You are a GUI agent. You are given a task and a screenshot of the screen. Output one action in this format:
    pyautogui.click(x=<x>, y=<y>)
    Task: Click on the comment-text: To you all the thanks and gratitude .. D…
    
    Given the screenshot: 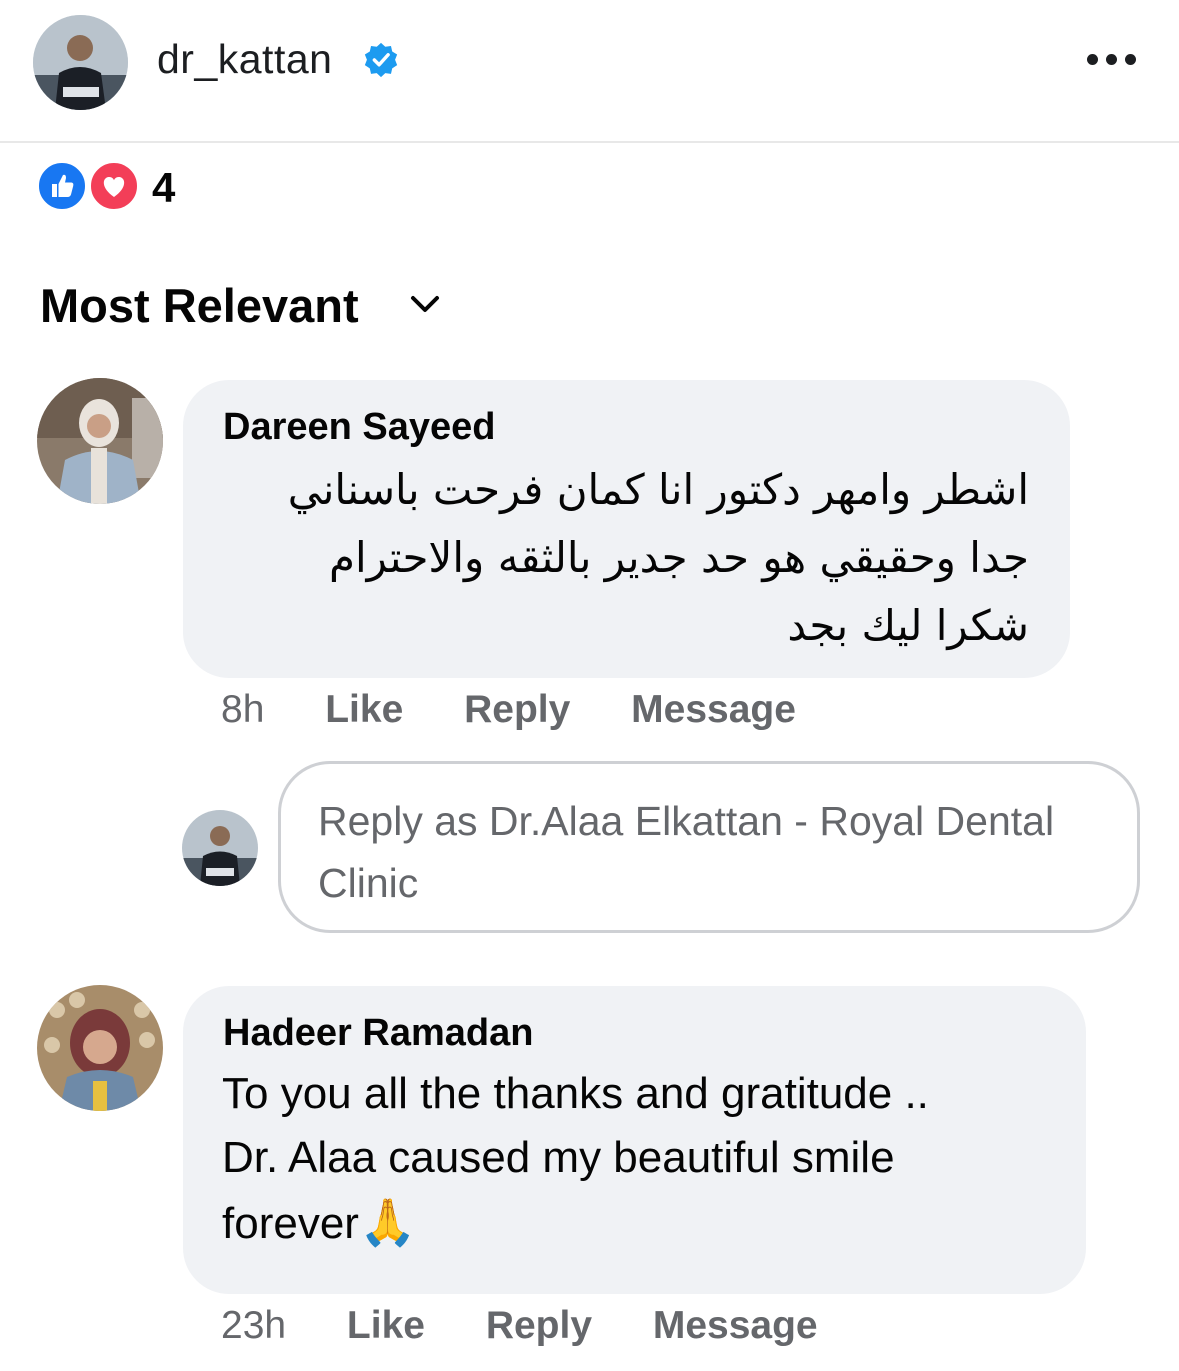 What is the action you would take?
    pyautogui.click(x=575, y=1158)
    